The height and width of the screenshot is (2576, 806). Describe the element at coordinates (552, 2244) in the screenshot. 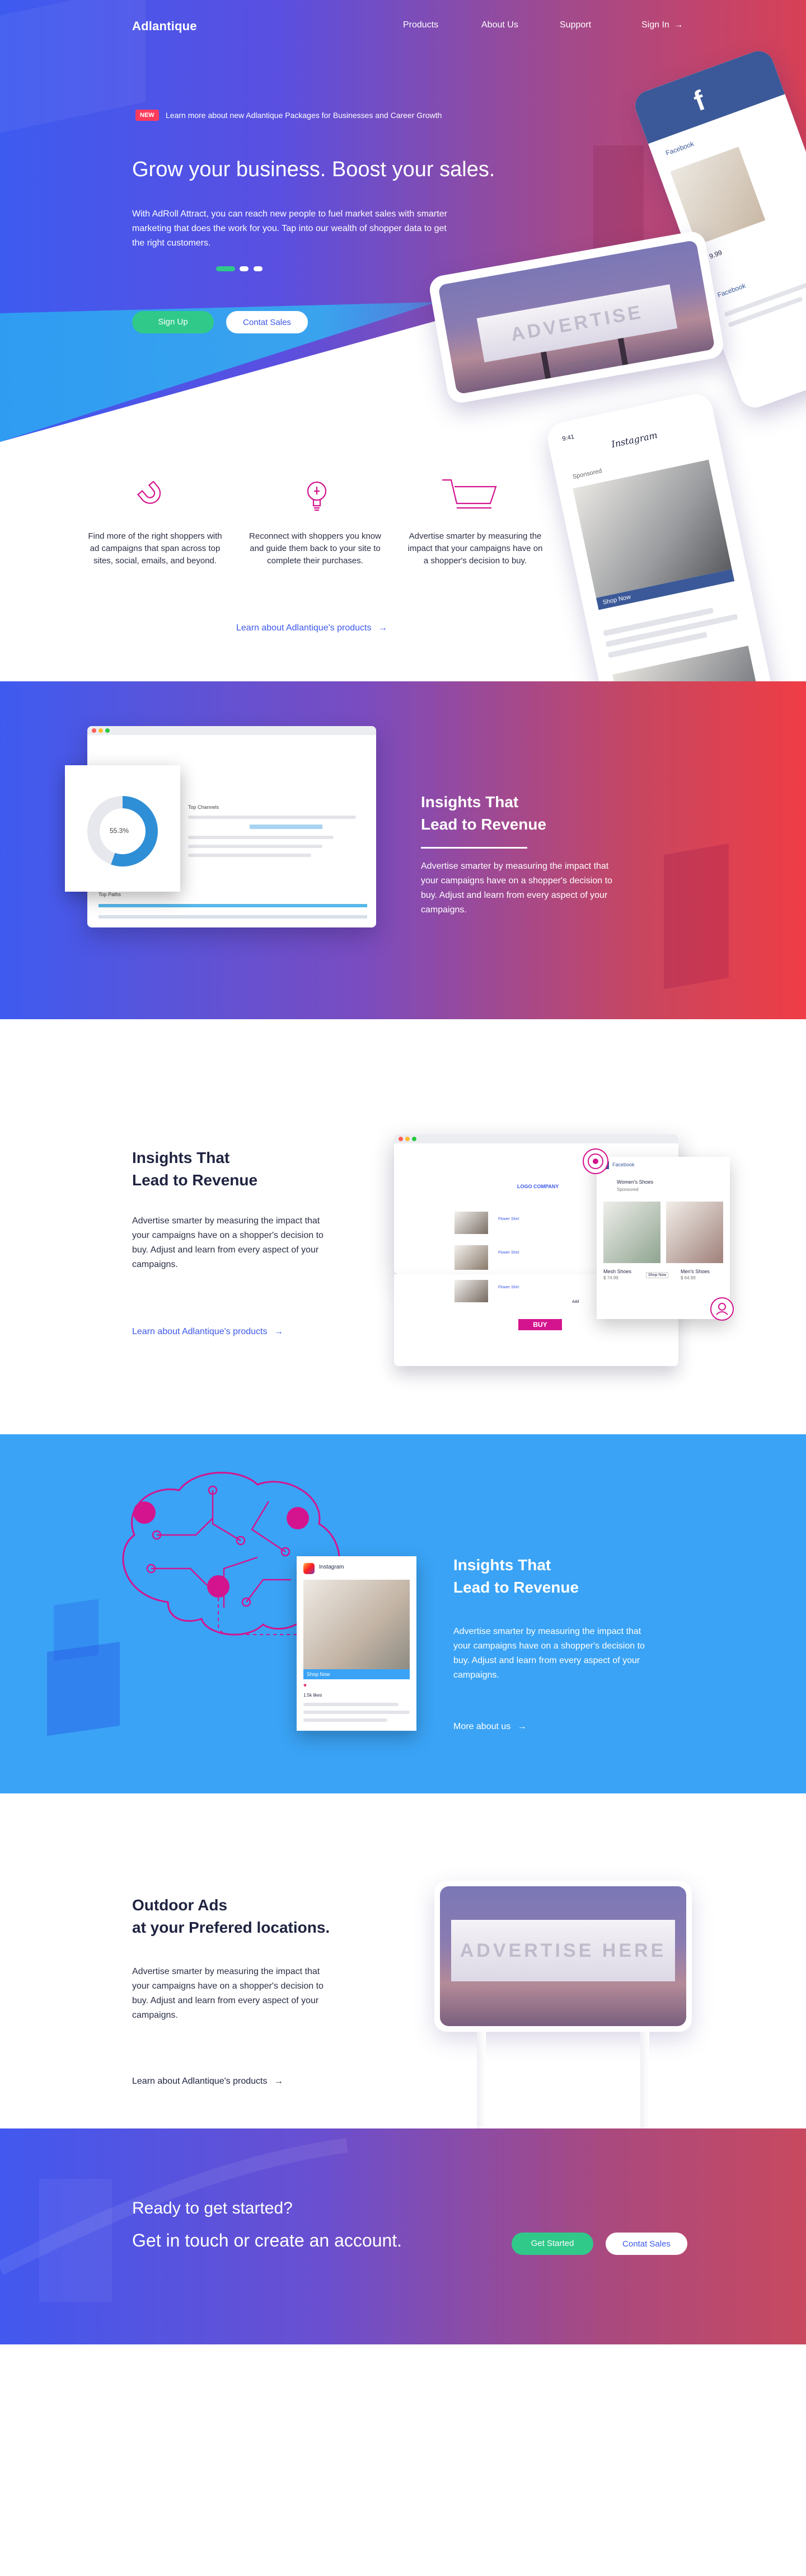

I see `get-started-button: Get Started` at that location.